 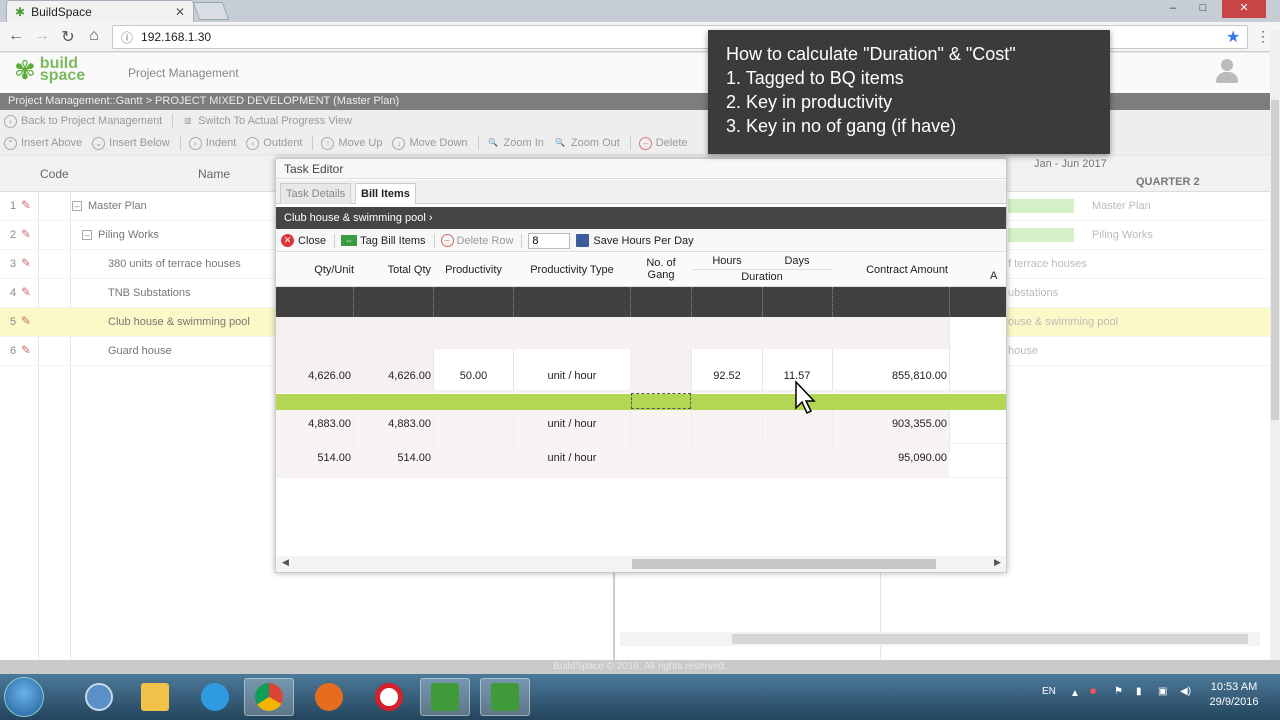 What do you see at coordinates (1139, 691) in the screenshot?
I see `tray-network-icon: ▮` at bounding box center [1139, 691].